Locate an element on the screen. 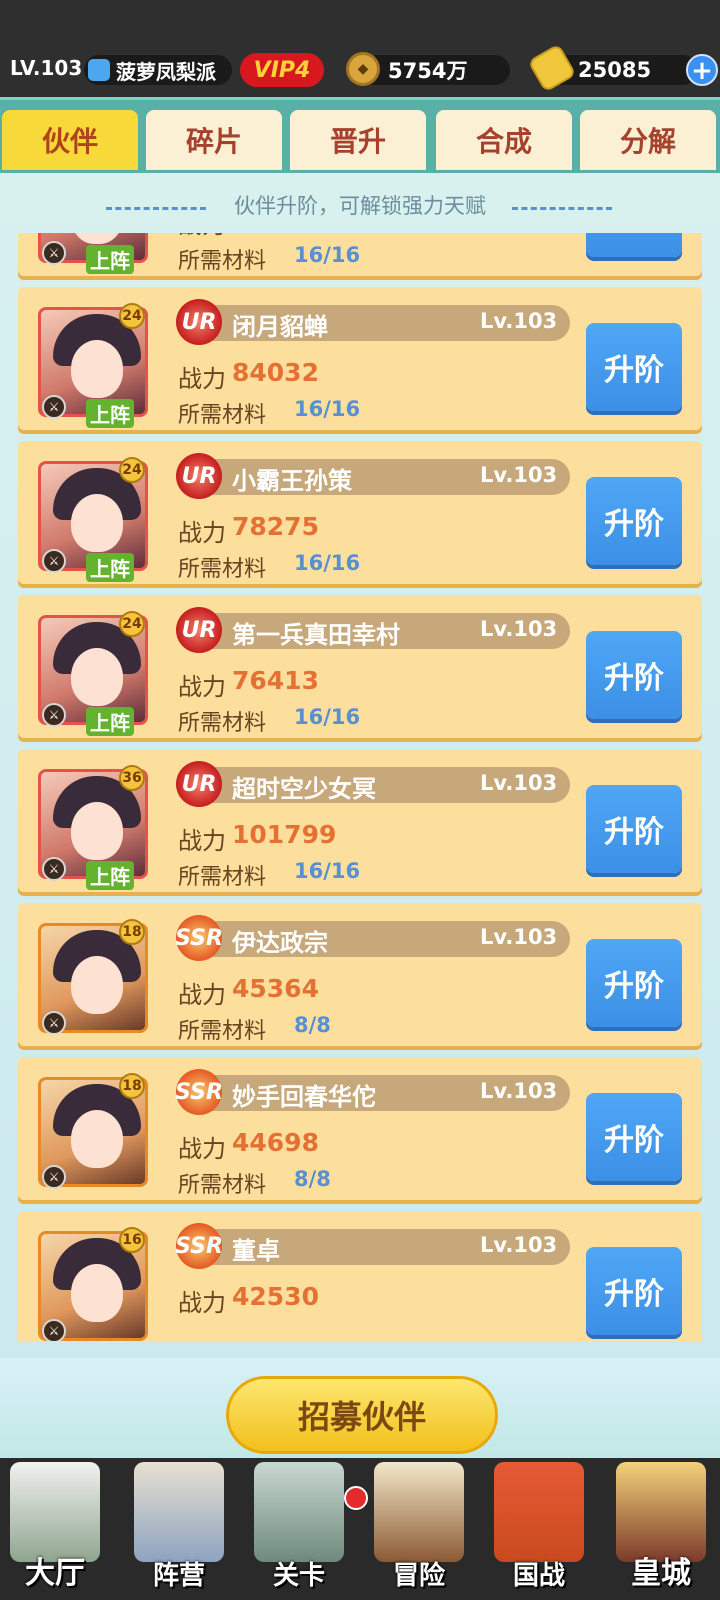  player-name: 菠萝凤梨派 is located at coordinates (166, 71).